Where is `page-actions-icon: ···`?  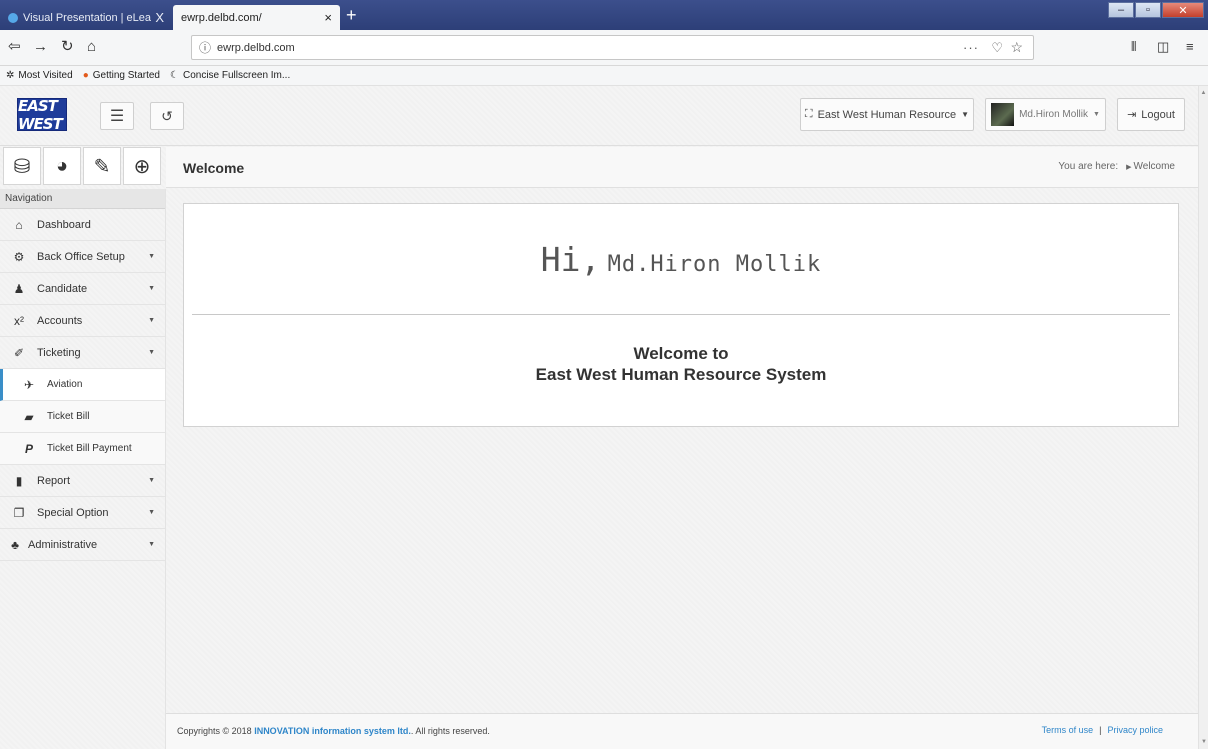
page-actions-icon: ··· is located at coordinates (971, 47).